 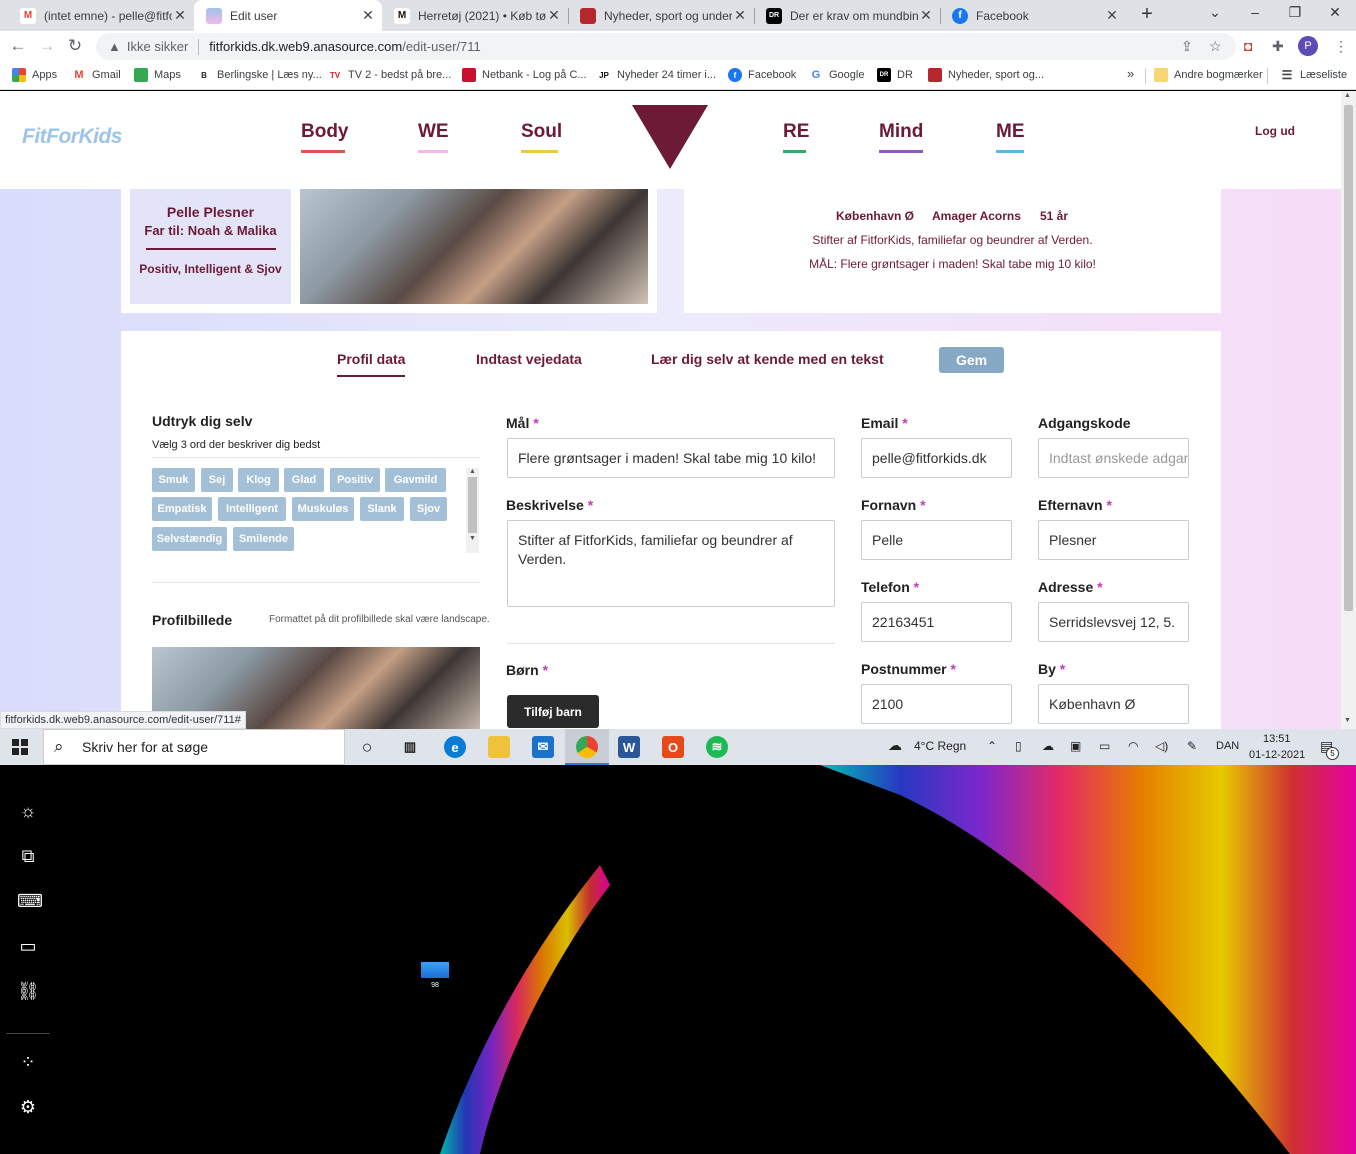 What do you see at coordinates (323, 509) in the screenshot?
I see `word-chip: Muskuløs` at bounding box center [323, 509].